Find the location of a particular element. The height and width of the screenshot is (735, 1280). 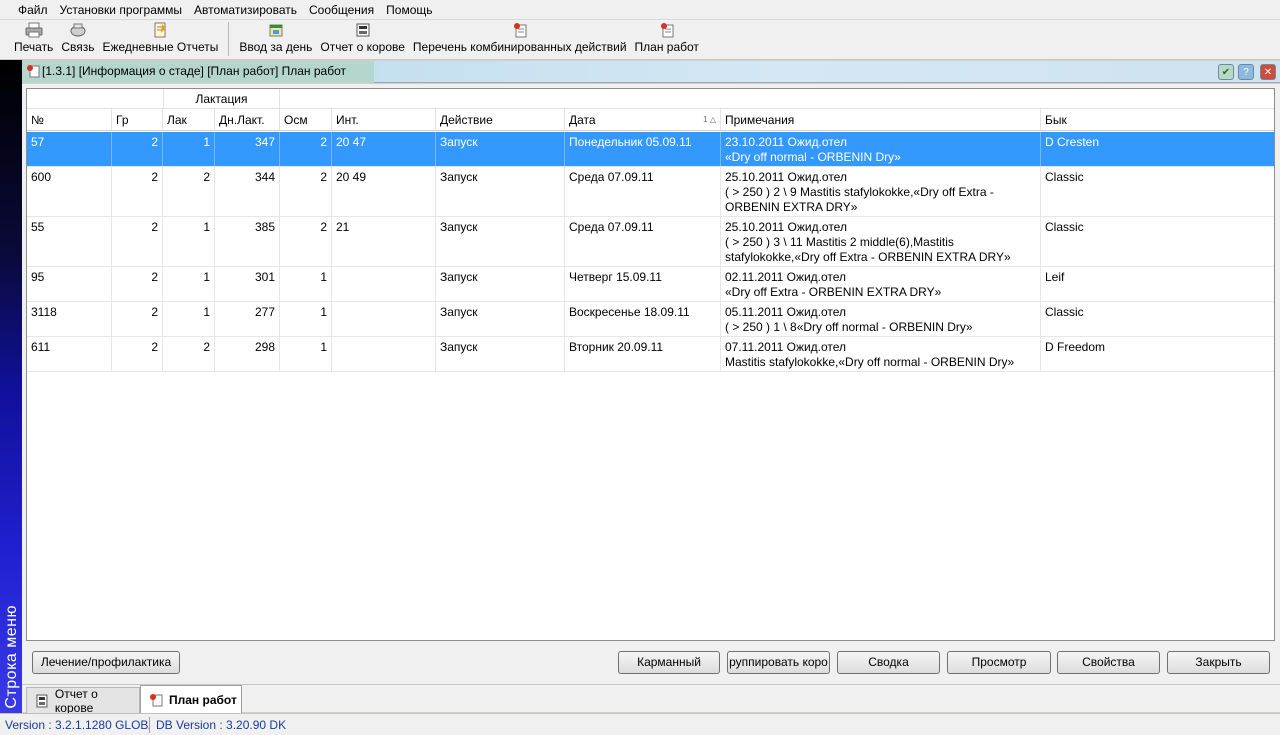

help-icon: ? is located at coordinates (1246, 72).